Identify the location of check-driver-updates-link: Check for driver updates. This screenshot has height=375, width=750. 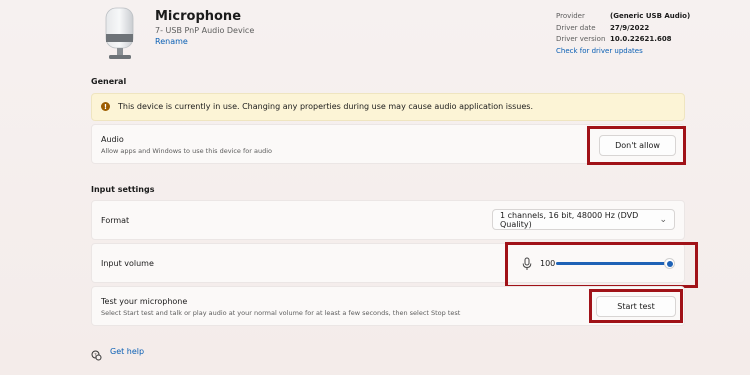
(599, 52).